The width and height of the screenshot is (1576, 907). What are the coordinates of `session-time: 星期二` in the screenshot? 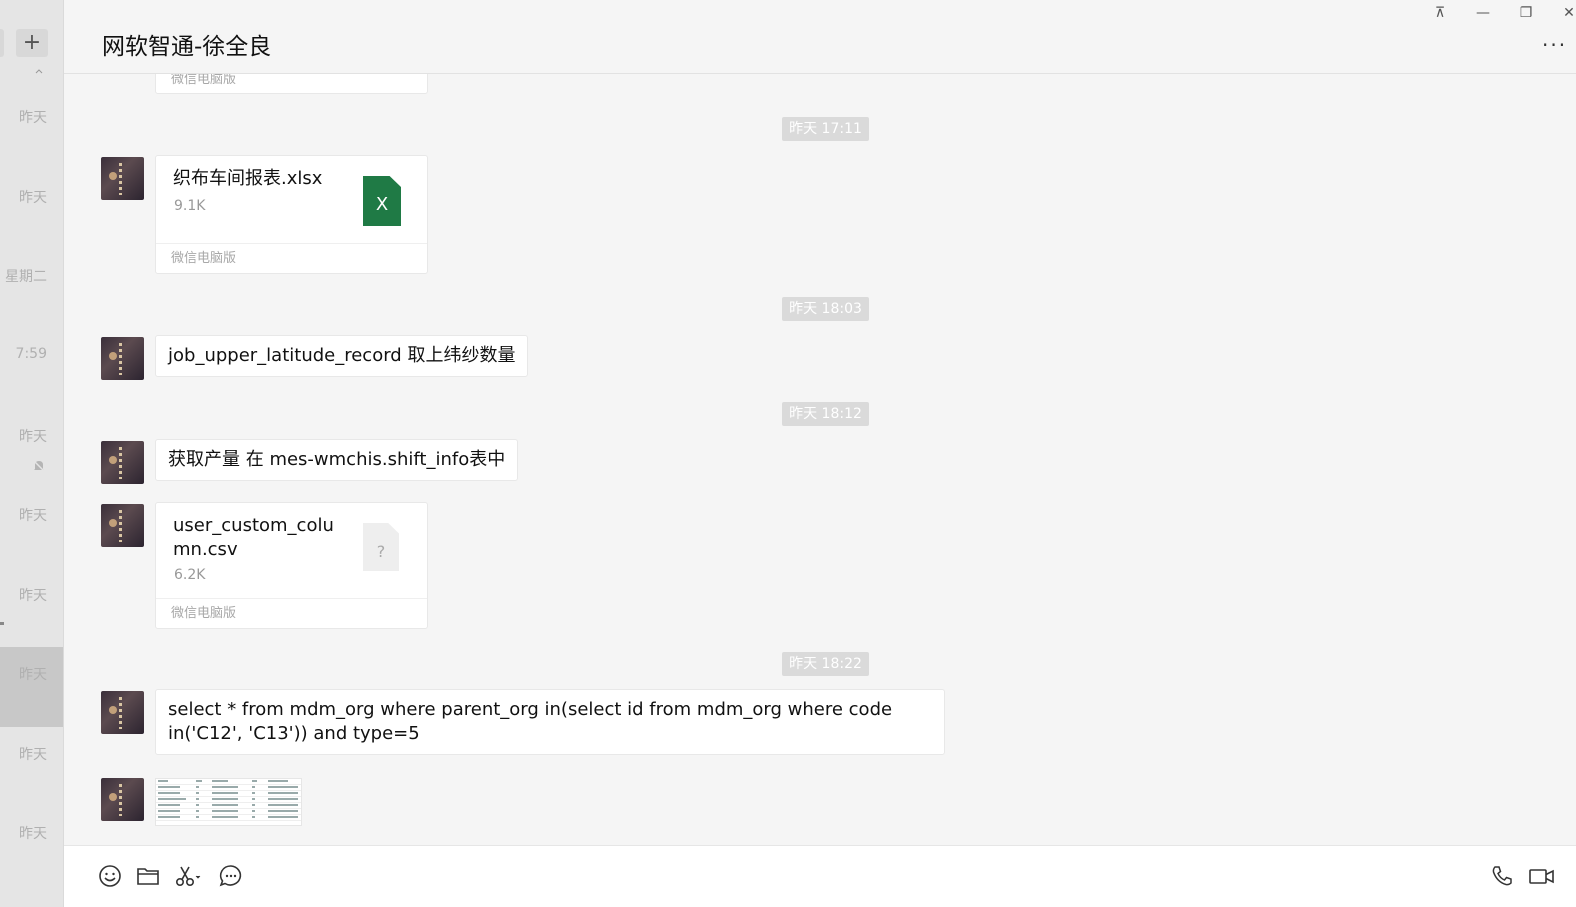 It's located at (26, 277).